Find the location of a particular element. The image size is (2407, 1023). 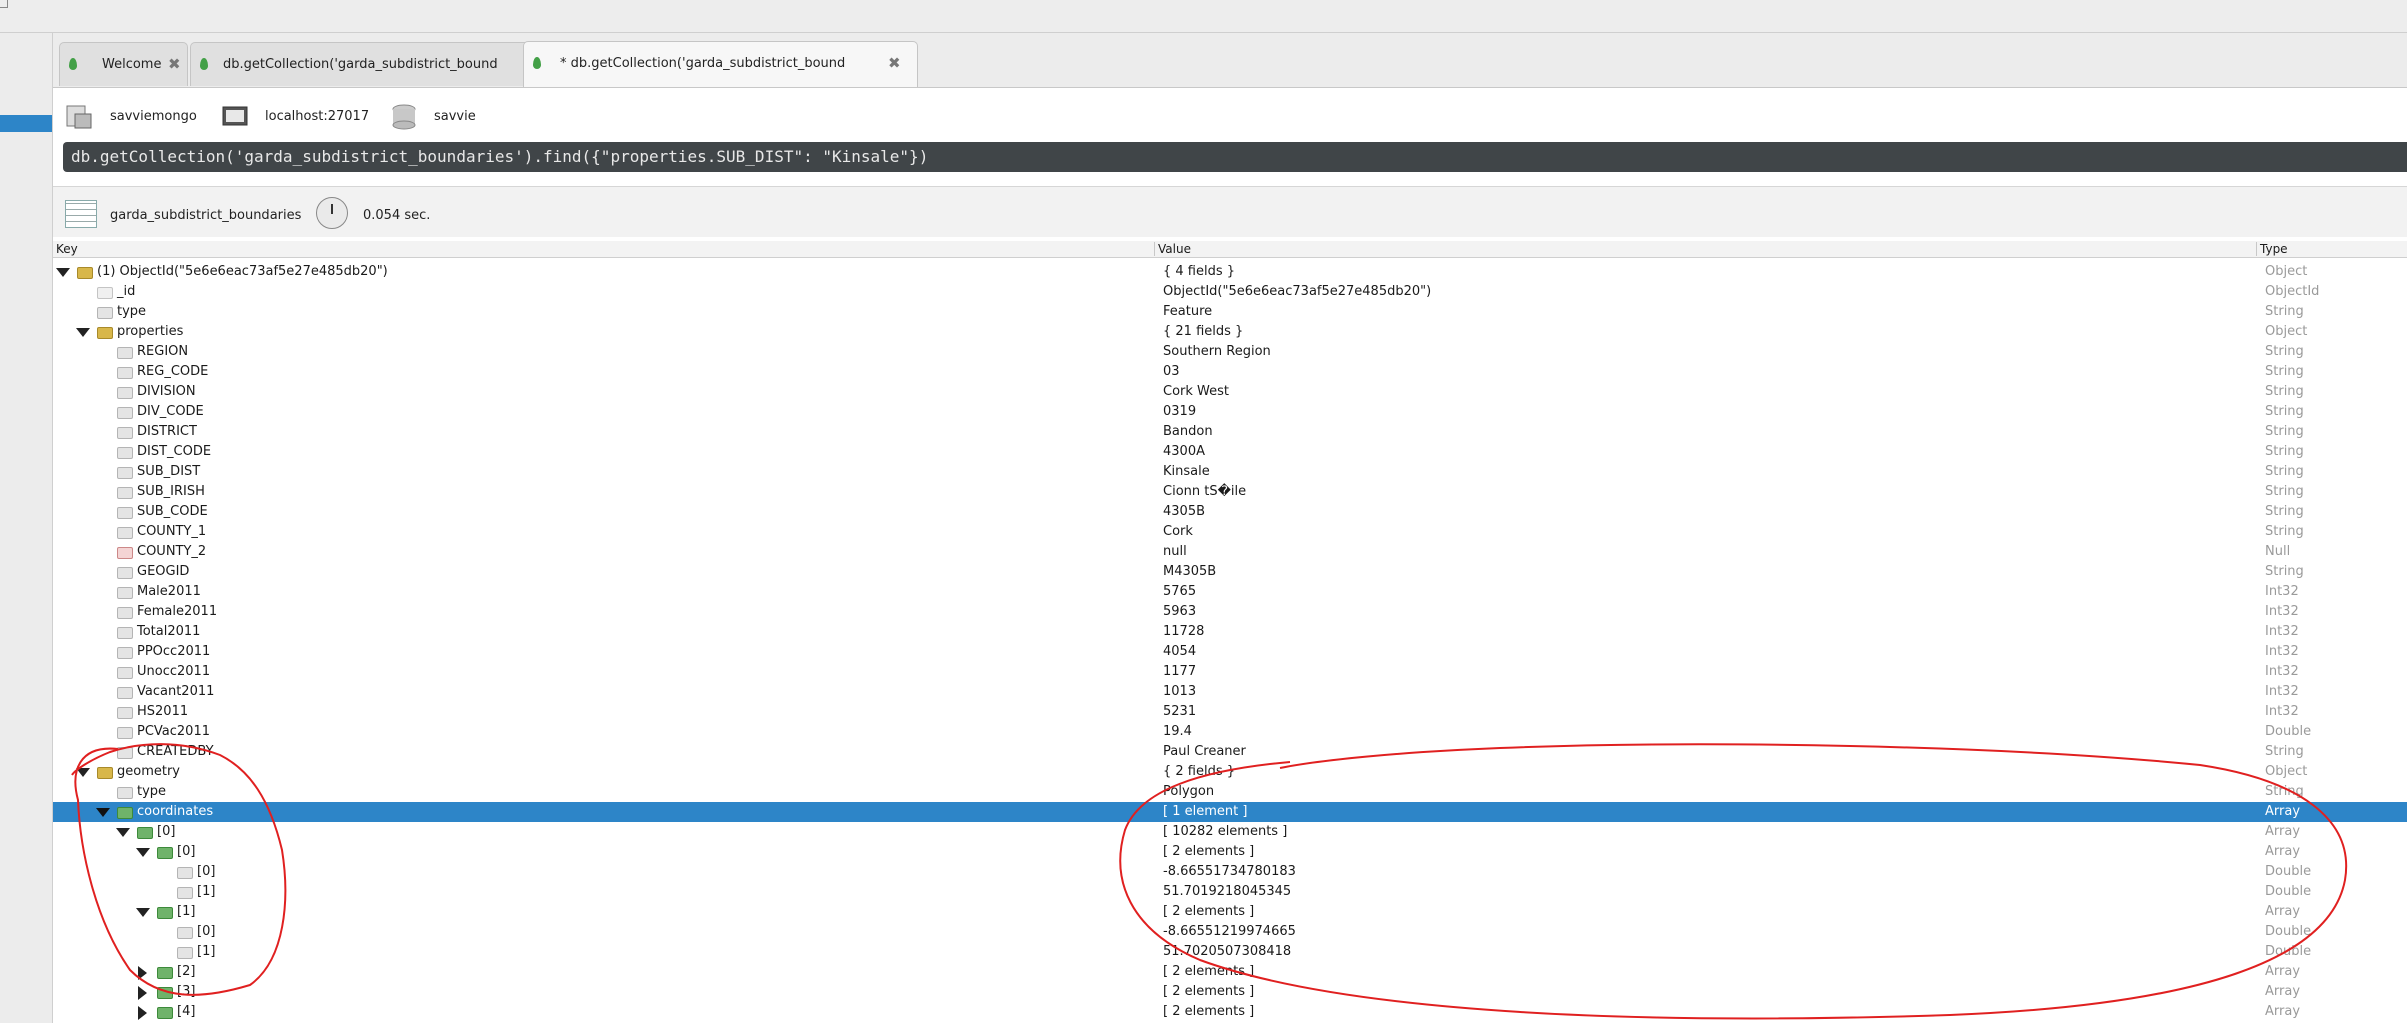

tree-row: [2] [ 2 elements ] Array is located at coordinates (1230, 972).